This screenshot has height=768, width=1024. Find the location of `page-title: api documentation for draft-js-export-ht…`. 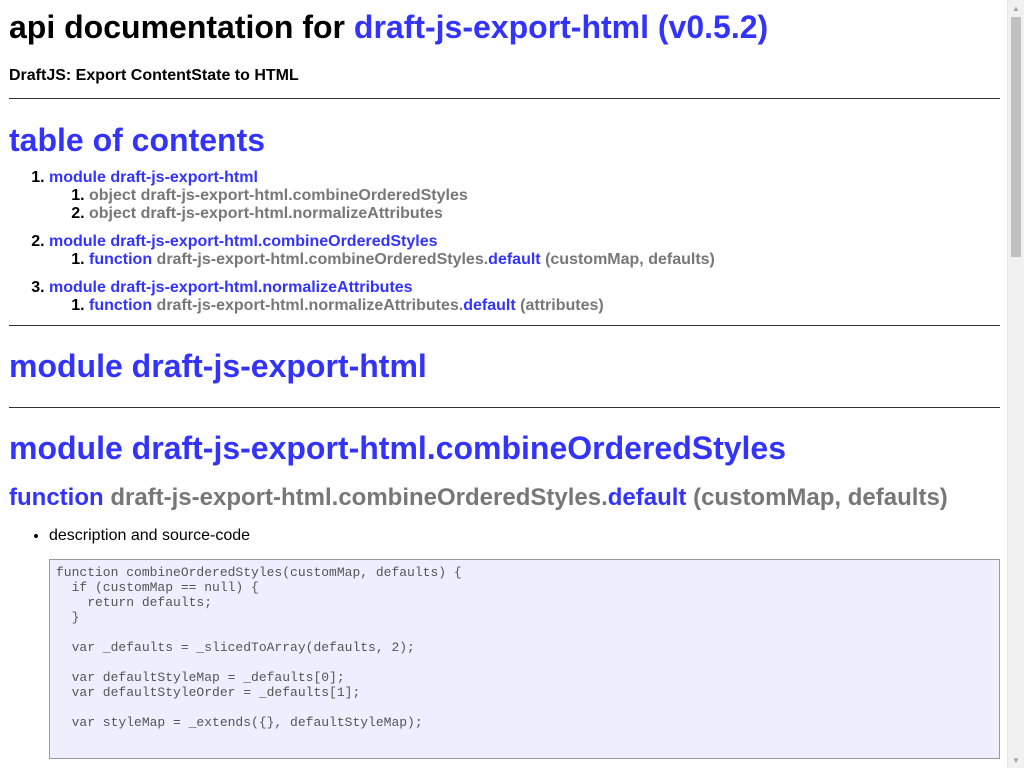

page-title: api documentation for draft-js-export-ht… is located at coordinates (504, 23).